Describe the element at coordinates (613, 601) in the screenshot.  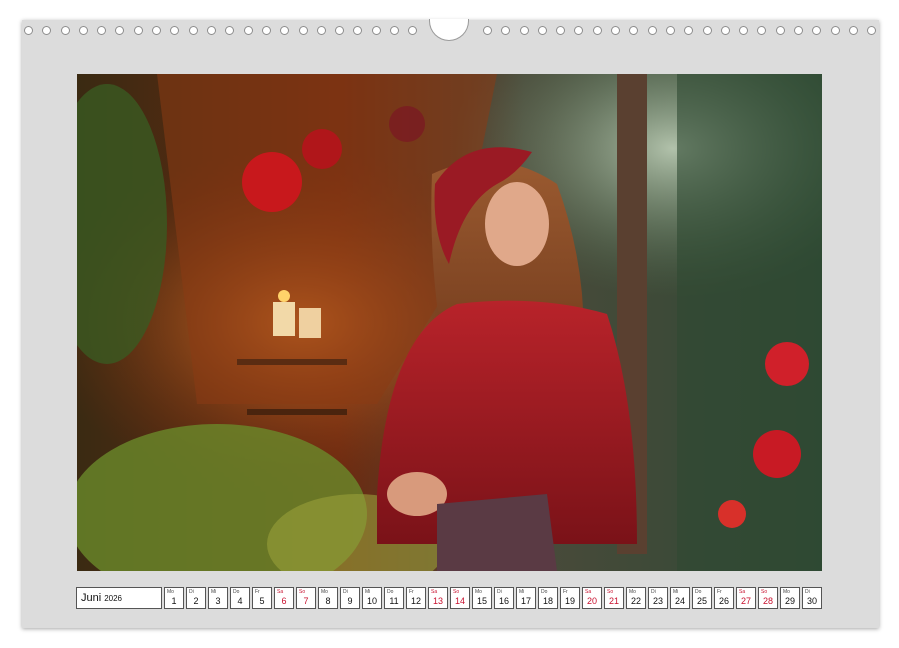
I see `day-number: 21` at that location.